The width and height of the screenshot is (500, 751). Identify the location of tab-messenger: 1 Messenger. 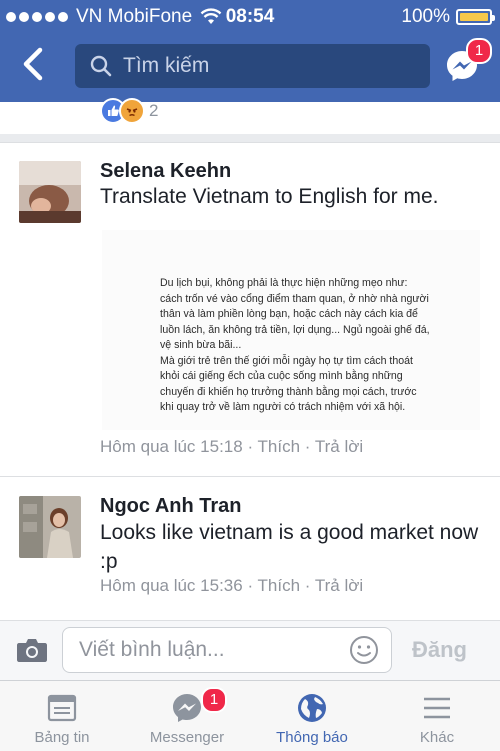
(187, 716).